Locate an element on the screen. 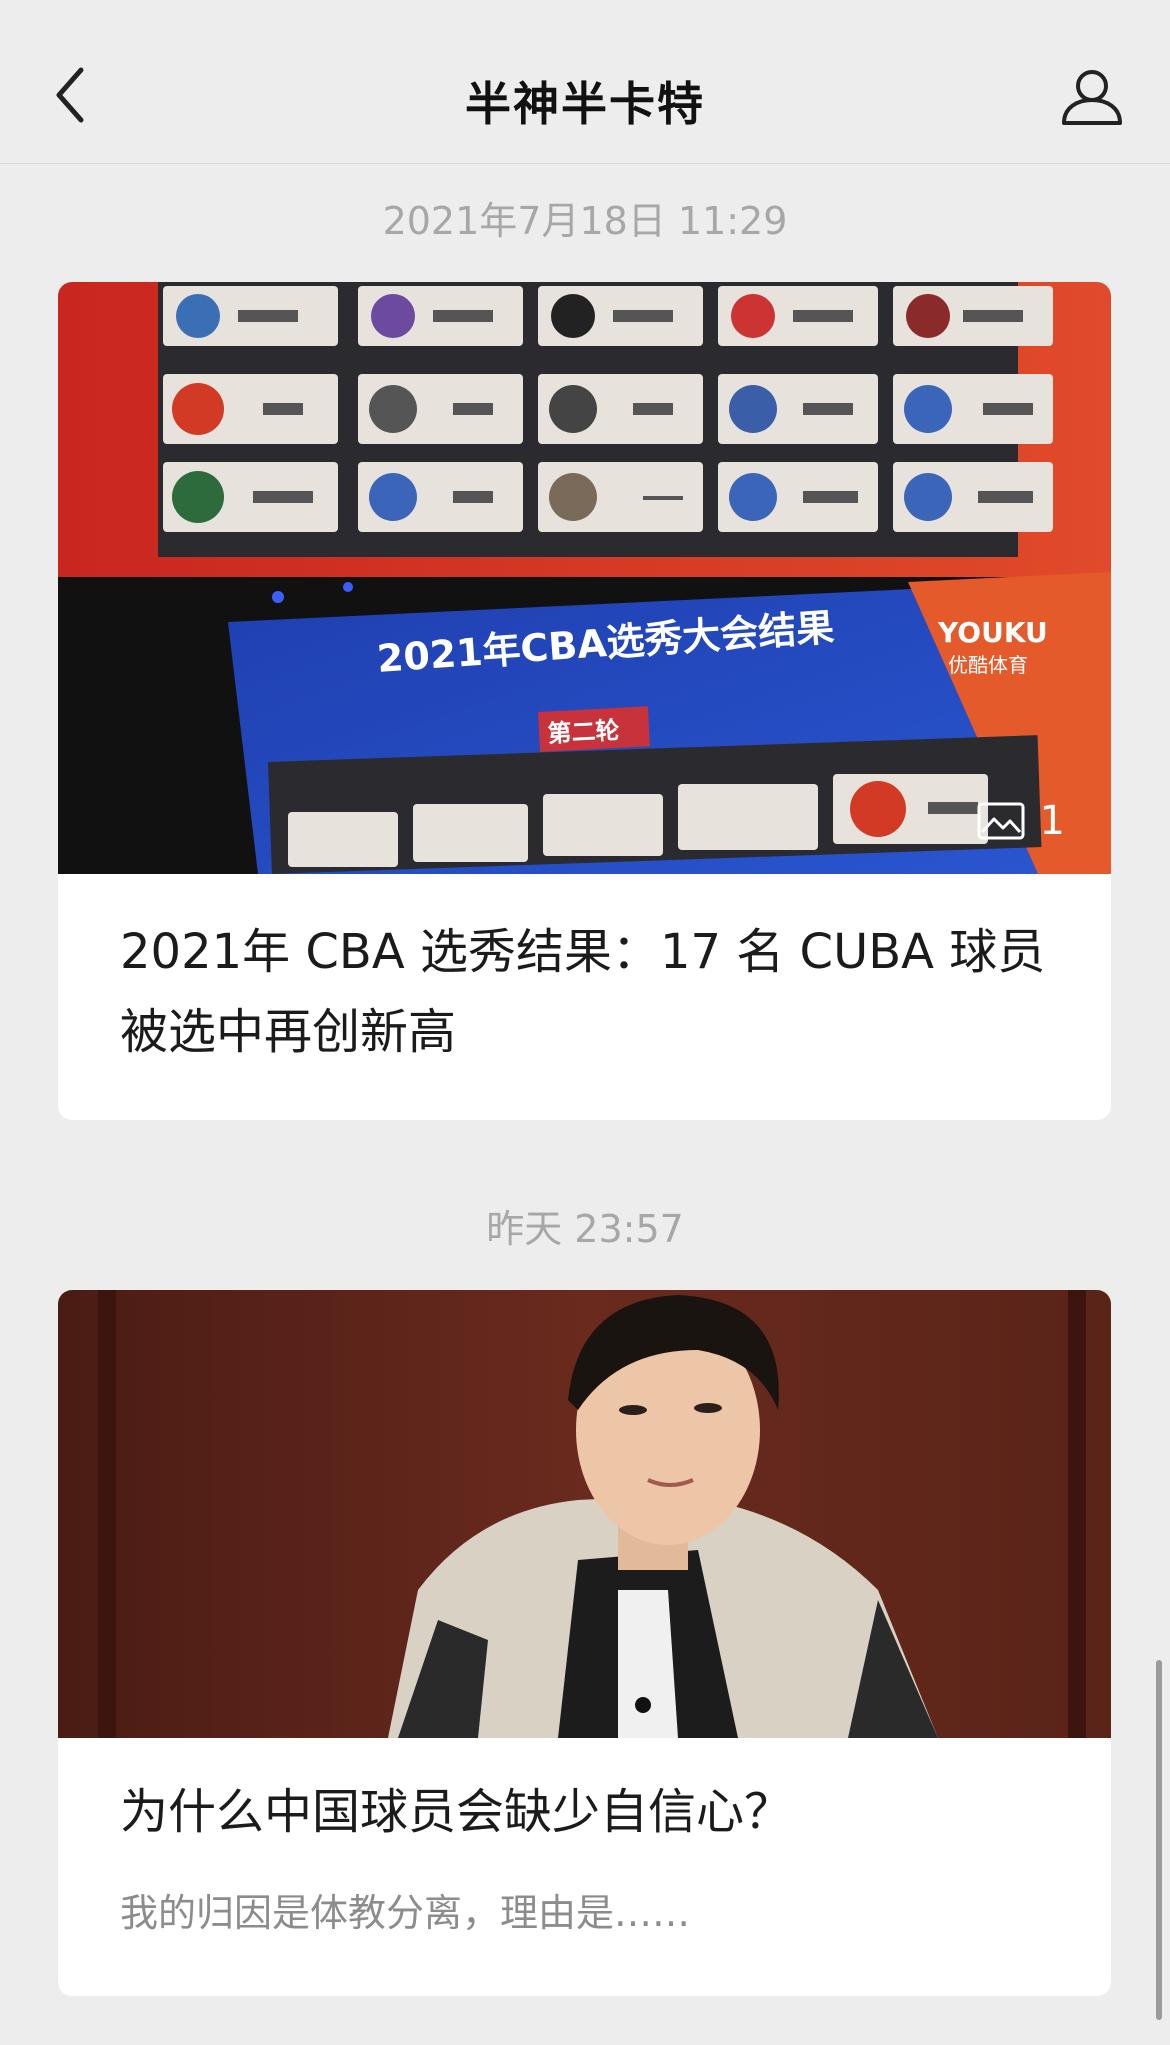 The width and height of the screenshot is (1170, 2045). scrollbar is located at coordinates (1159, 1840).